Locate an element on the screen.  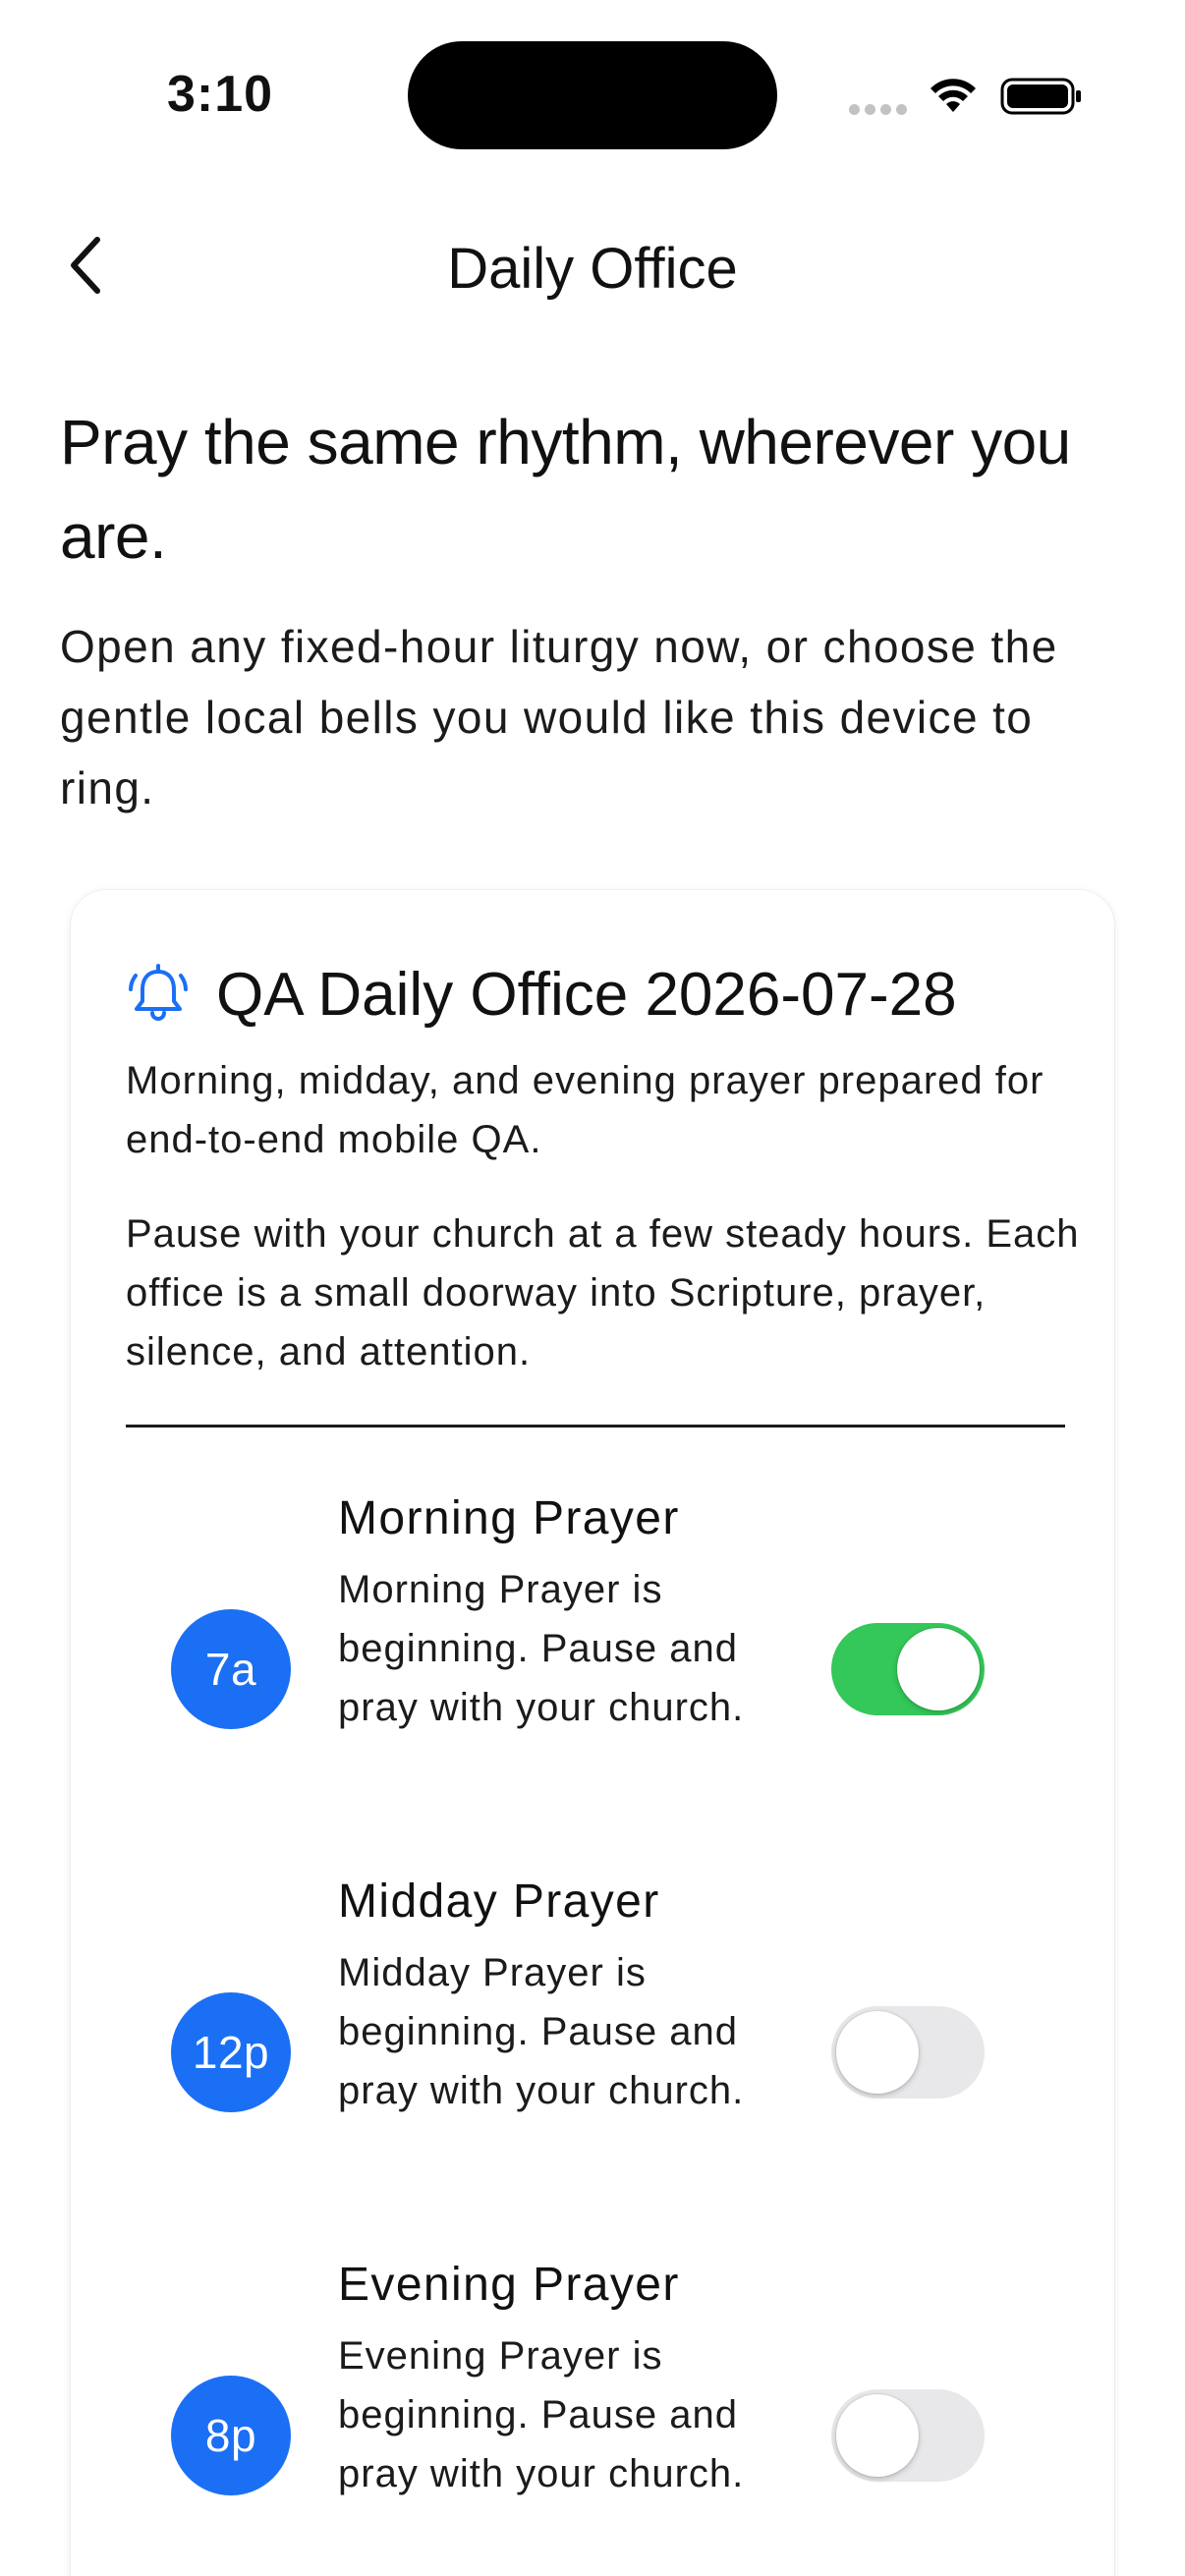
intro-heading: Pray the same rhythm, wherever you are. is located at coordinates (565, 489).